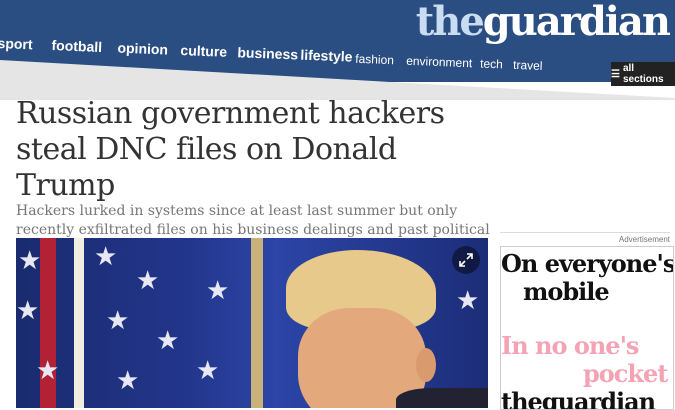  I want to click on ad-line-4: pocket, so click(625, 373).